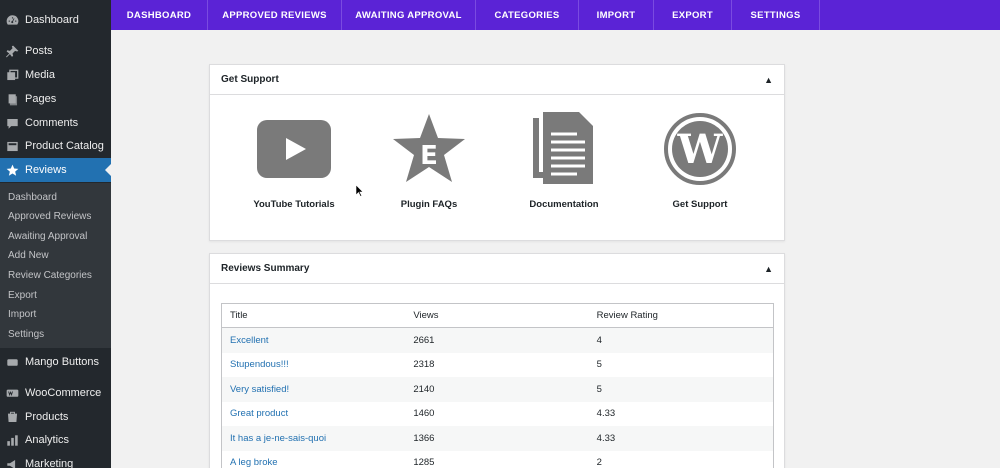  What do you see at coordinates (22, 295) in the screenshot?
I see `submenu-export: Export` at bounding box center [22, 295].